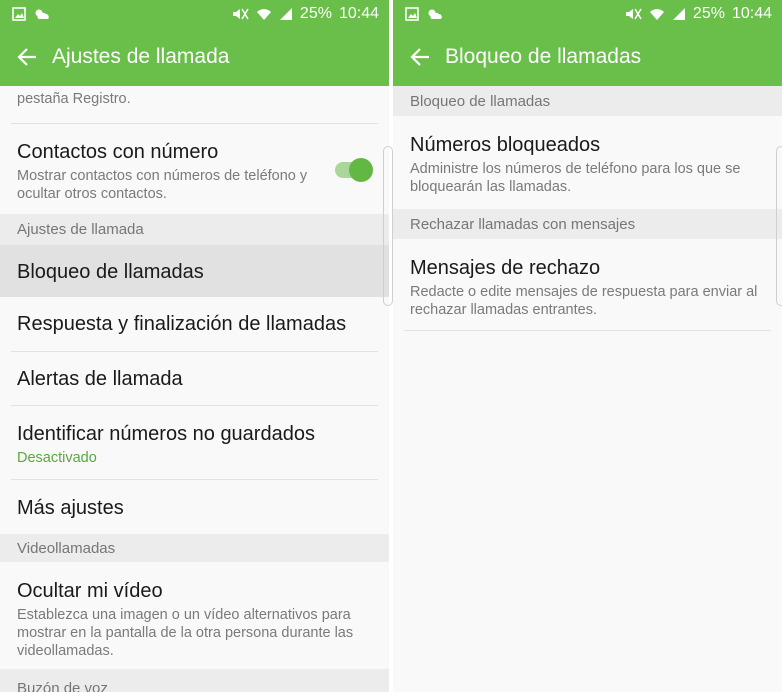 The image size is (782, 692). What do you see at coordinates (194, 229) in the screenshot?
I see `section-header-call-settings: Ajustes de llamada` at bounding box center [194, 229].